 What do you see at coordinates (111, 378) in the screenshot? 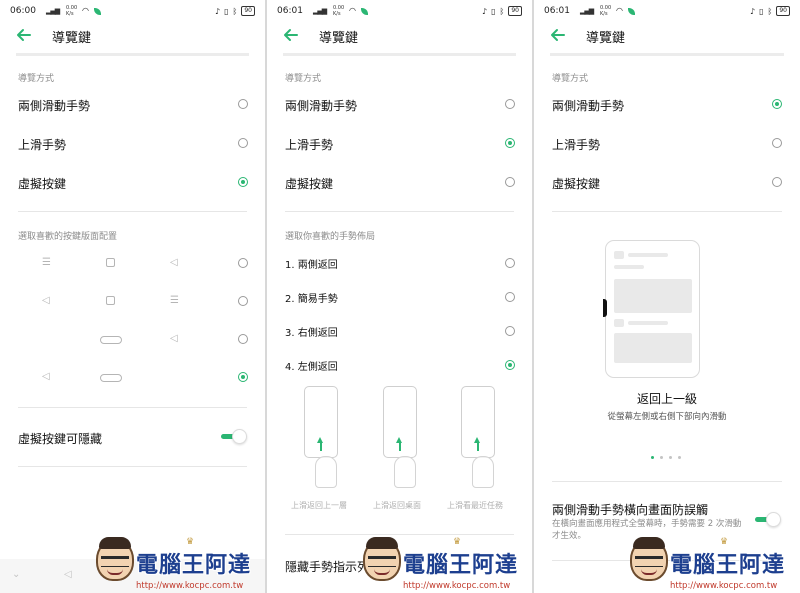
I see `pill-key-icon` at bounding box center [111, 378].